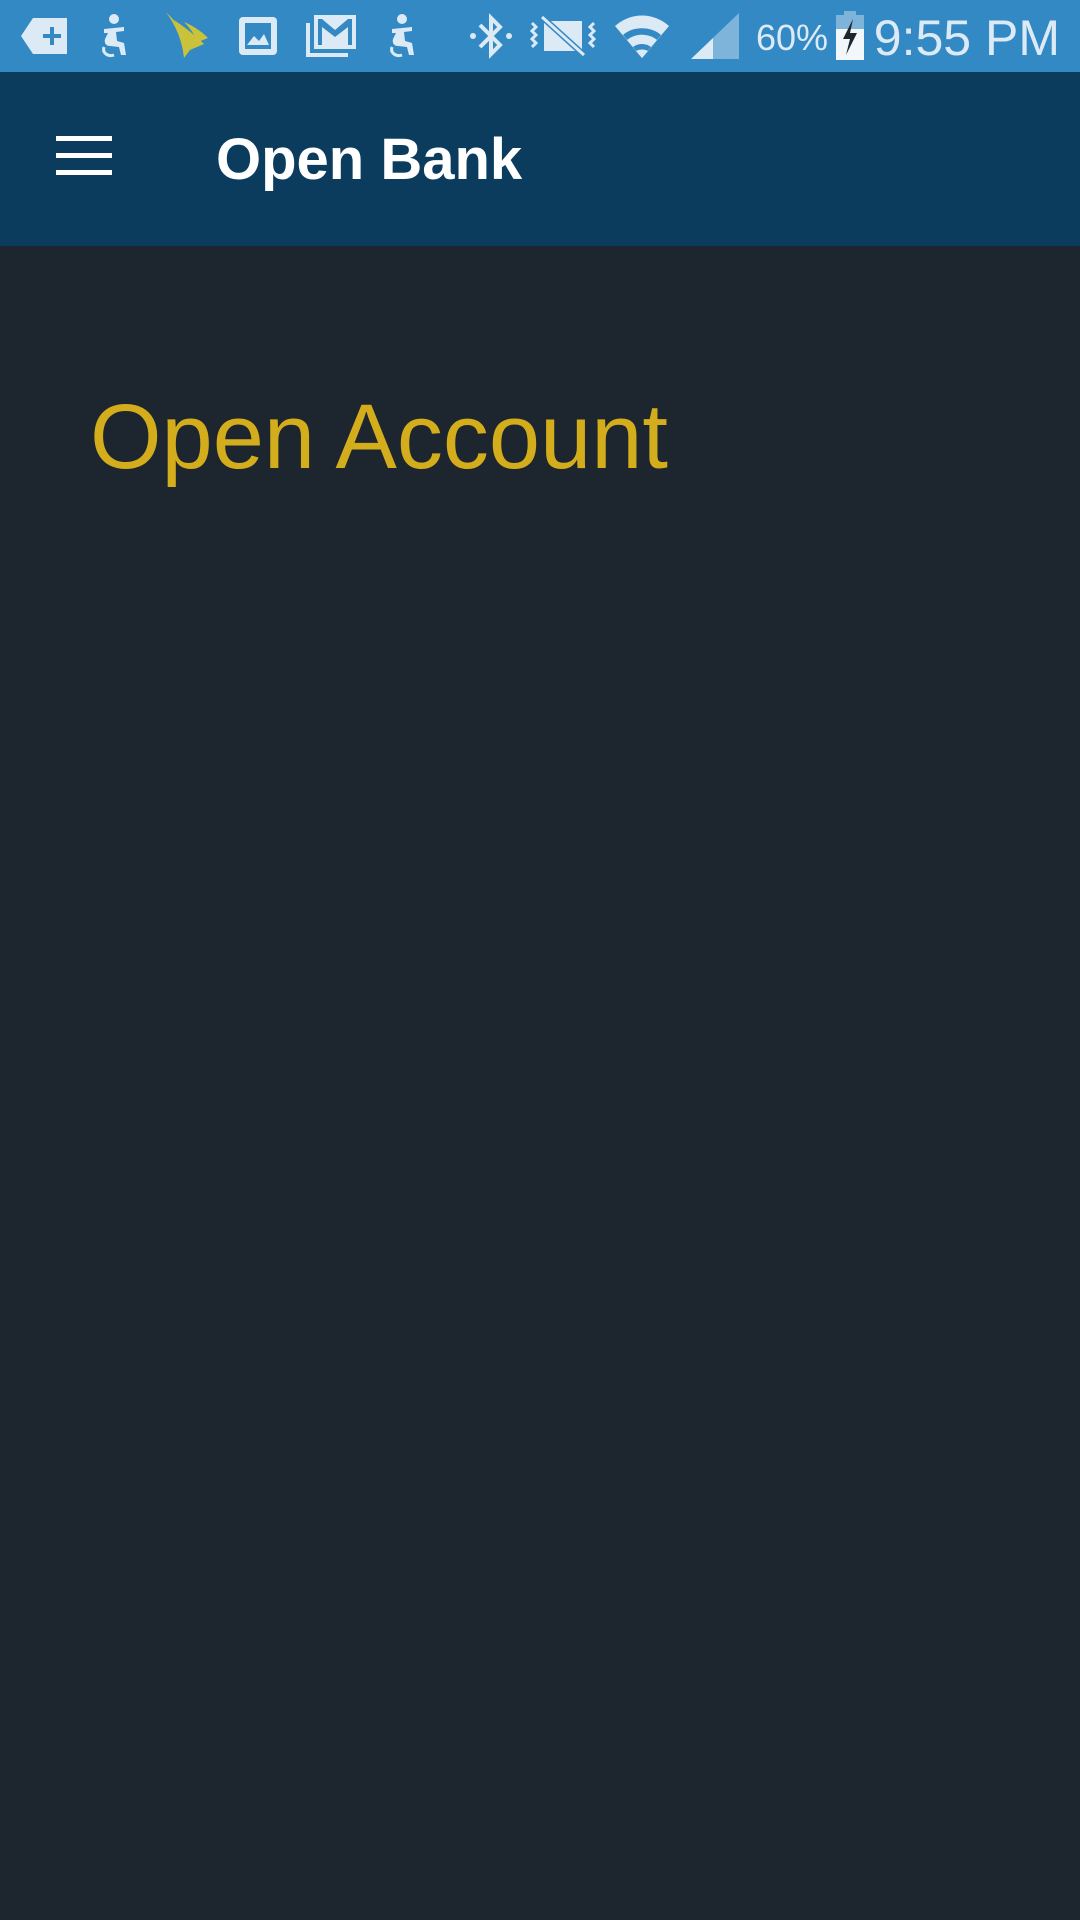 This screenshot has height=1920, width=1080. I want to click on hamburger-menu-button, so click(84, 156).